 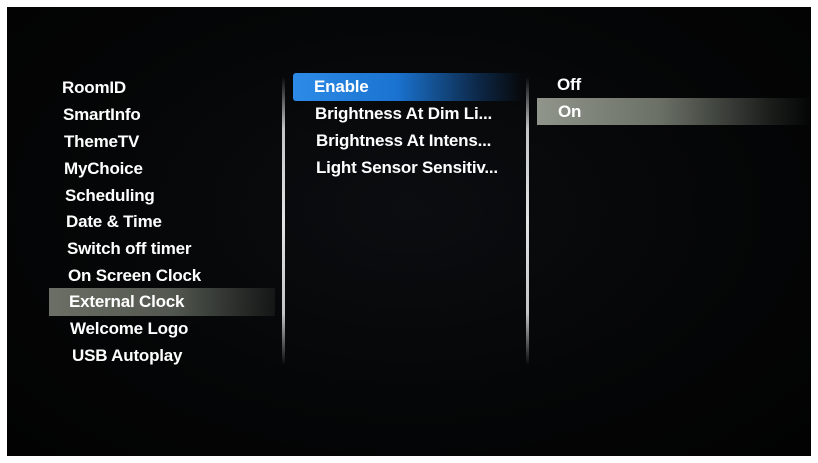 What do you see at coordinates (569, 85) in the screenshot?
I see `option-off: Off` at bounding box center [569, 85].